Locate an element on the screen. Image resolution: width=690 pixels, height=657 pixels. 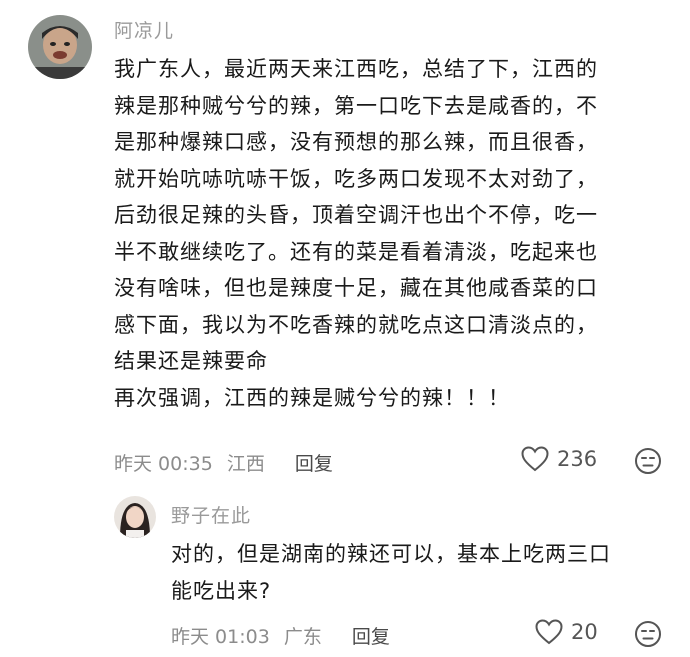
username: 阿凉儿 is located at coordinates (144, 29).